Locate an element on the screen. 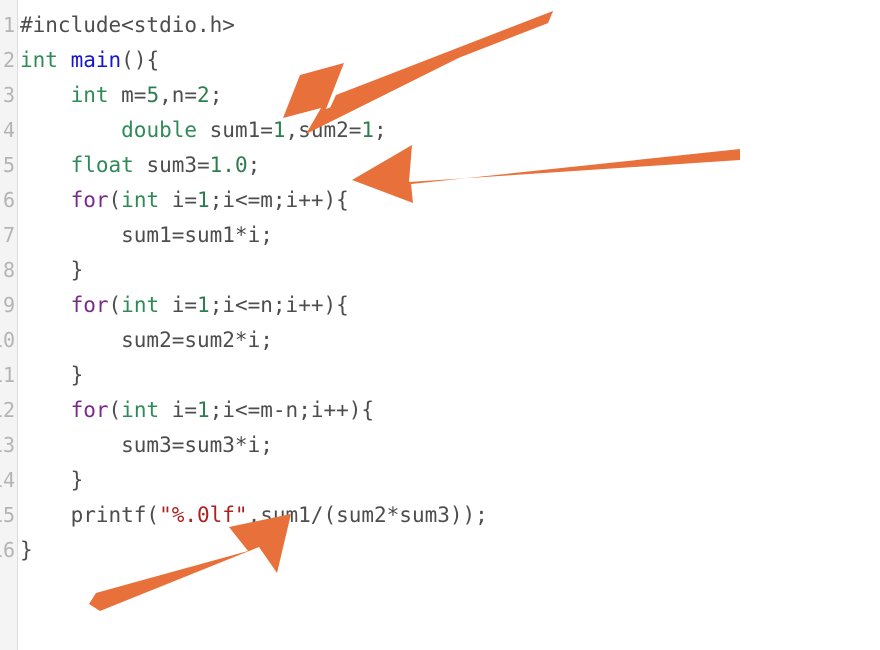 The height and width of the screenshot is (650, 880). line-number: 6 is located at coordinates (8, 200).